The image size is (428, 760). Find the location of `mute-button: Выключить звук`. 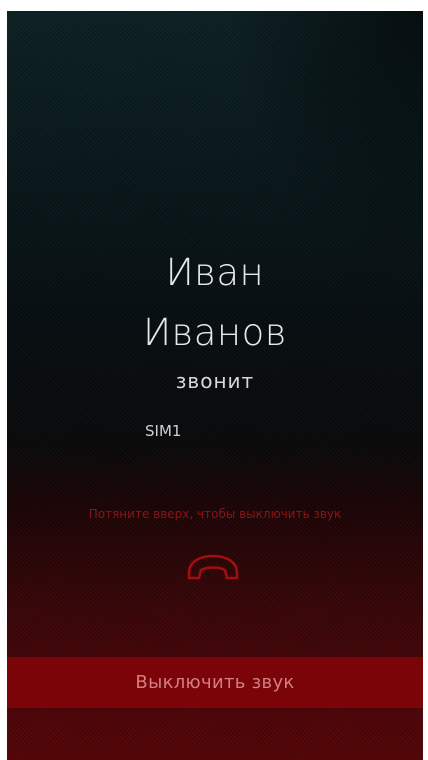

mute-button: Выключить звук is located at coordinates (215, 682).